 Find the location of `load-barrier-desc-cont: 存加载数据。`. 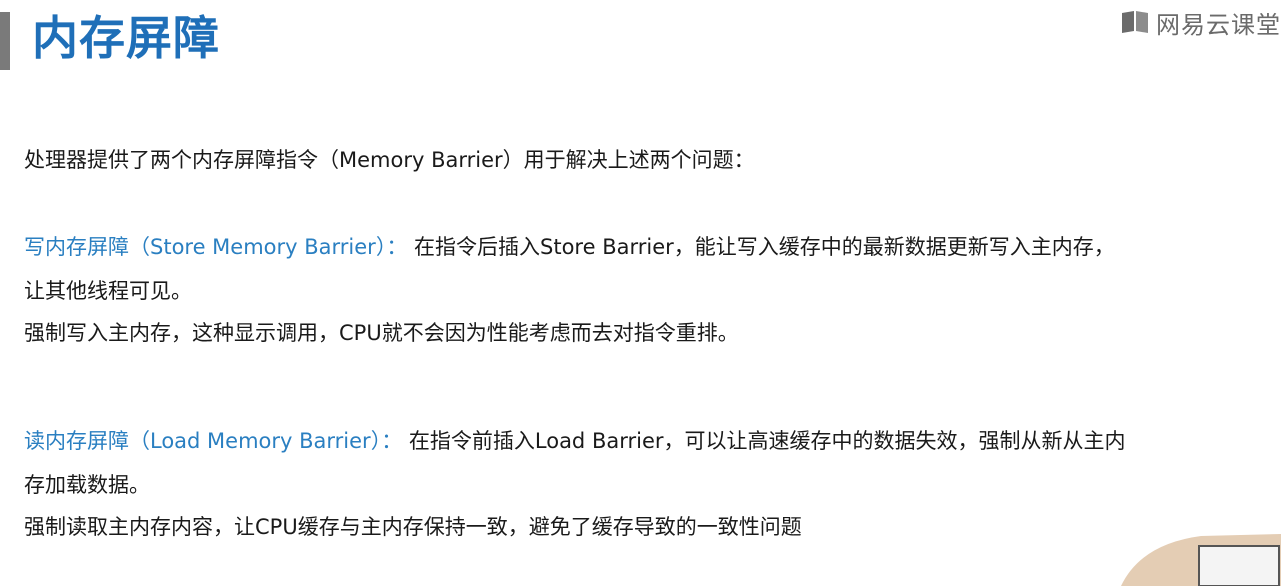

load-barrier-desc-cont: 存加载数据。 is located at coordinates (87, 485).